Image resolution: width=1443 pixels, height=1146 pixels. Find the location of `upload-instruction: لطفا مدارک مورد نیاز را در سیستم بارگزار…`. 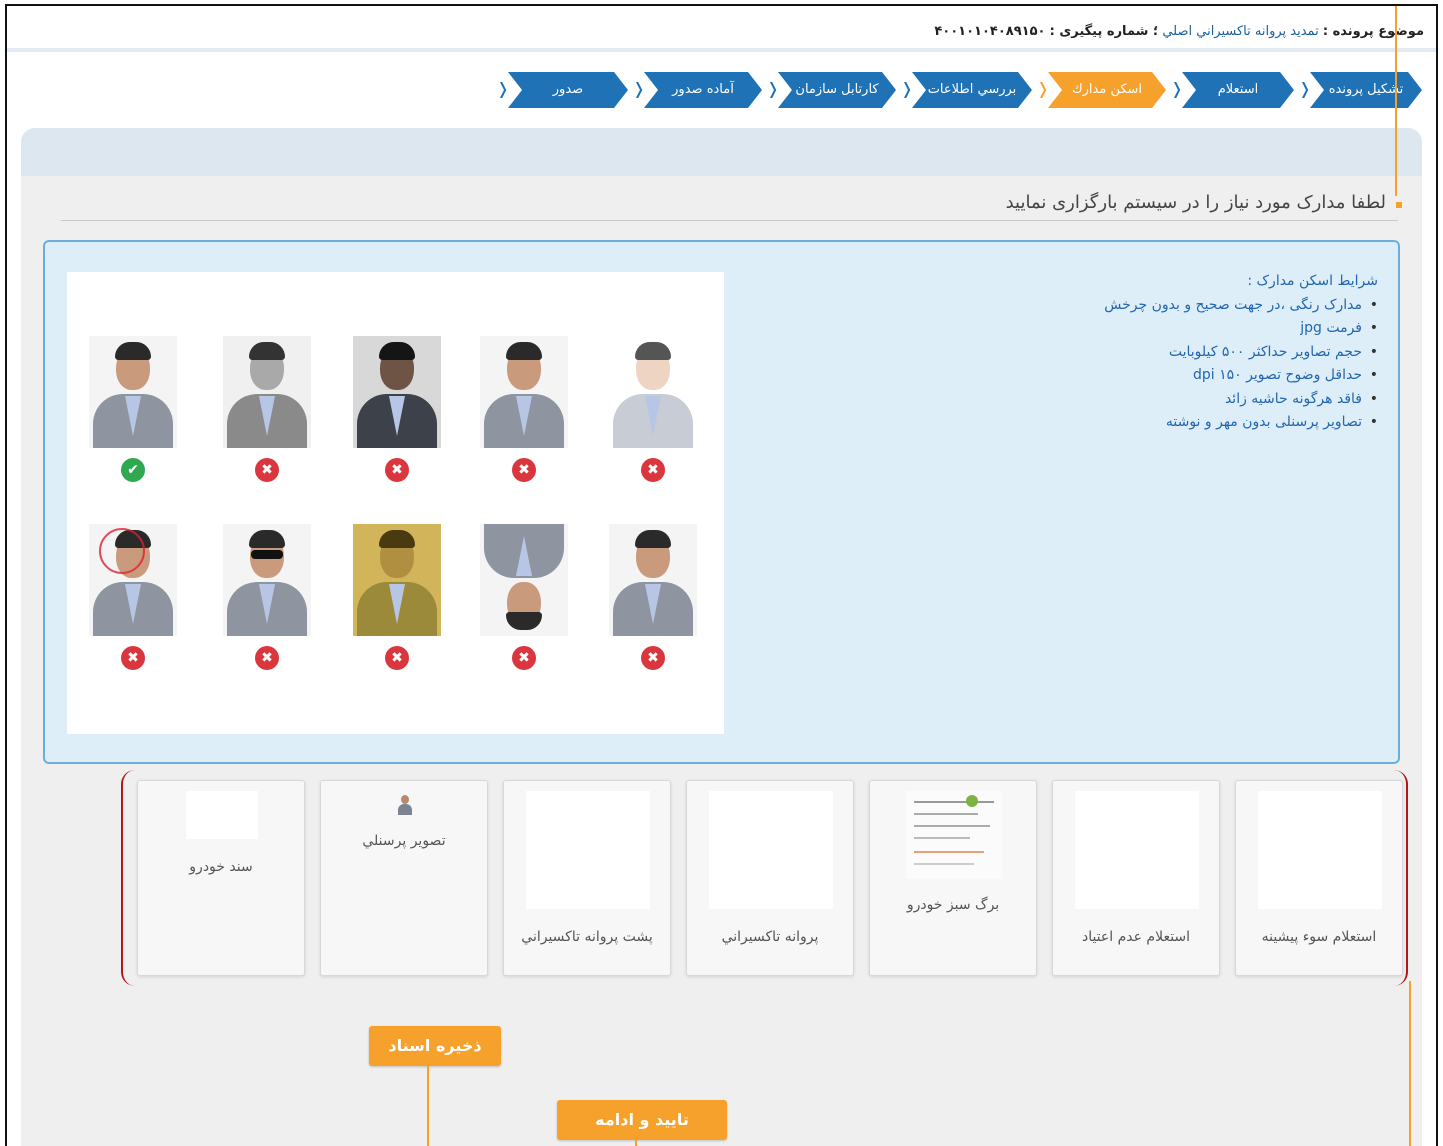

upload-instruction: لطفا مدارک مورد نیاز را در سیستم بارگزار… is located at coordinates (1195, 202).